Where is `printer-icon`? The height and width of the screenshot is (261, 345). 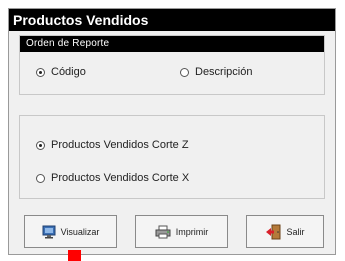
printer-icon is located at coordinates (163, 232).